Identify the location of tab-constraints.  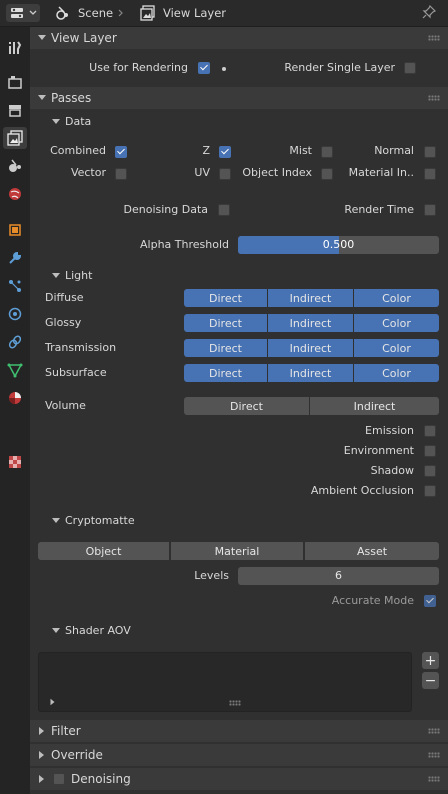
(15, 342).